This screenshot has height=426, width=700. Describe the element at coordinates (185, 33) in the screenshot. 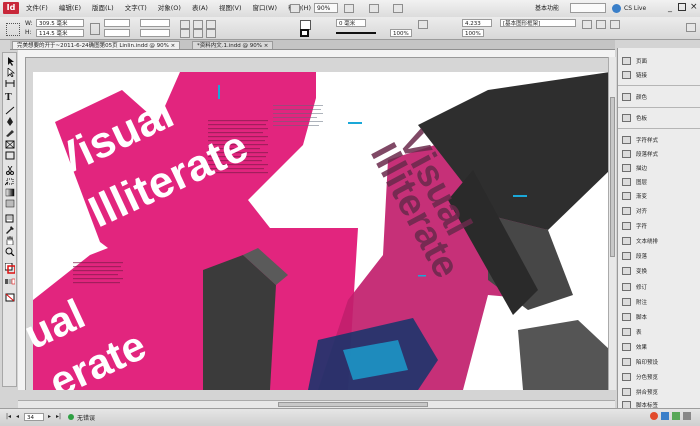

I see `select-container-icon` at that location.